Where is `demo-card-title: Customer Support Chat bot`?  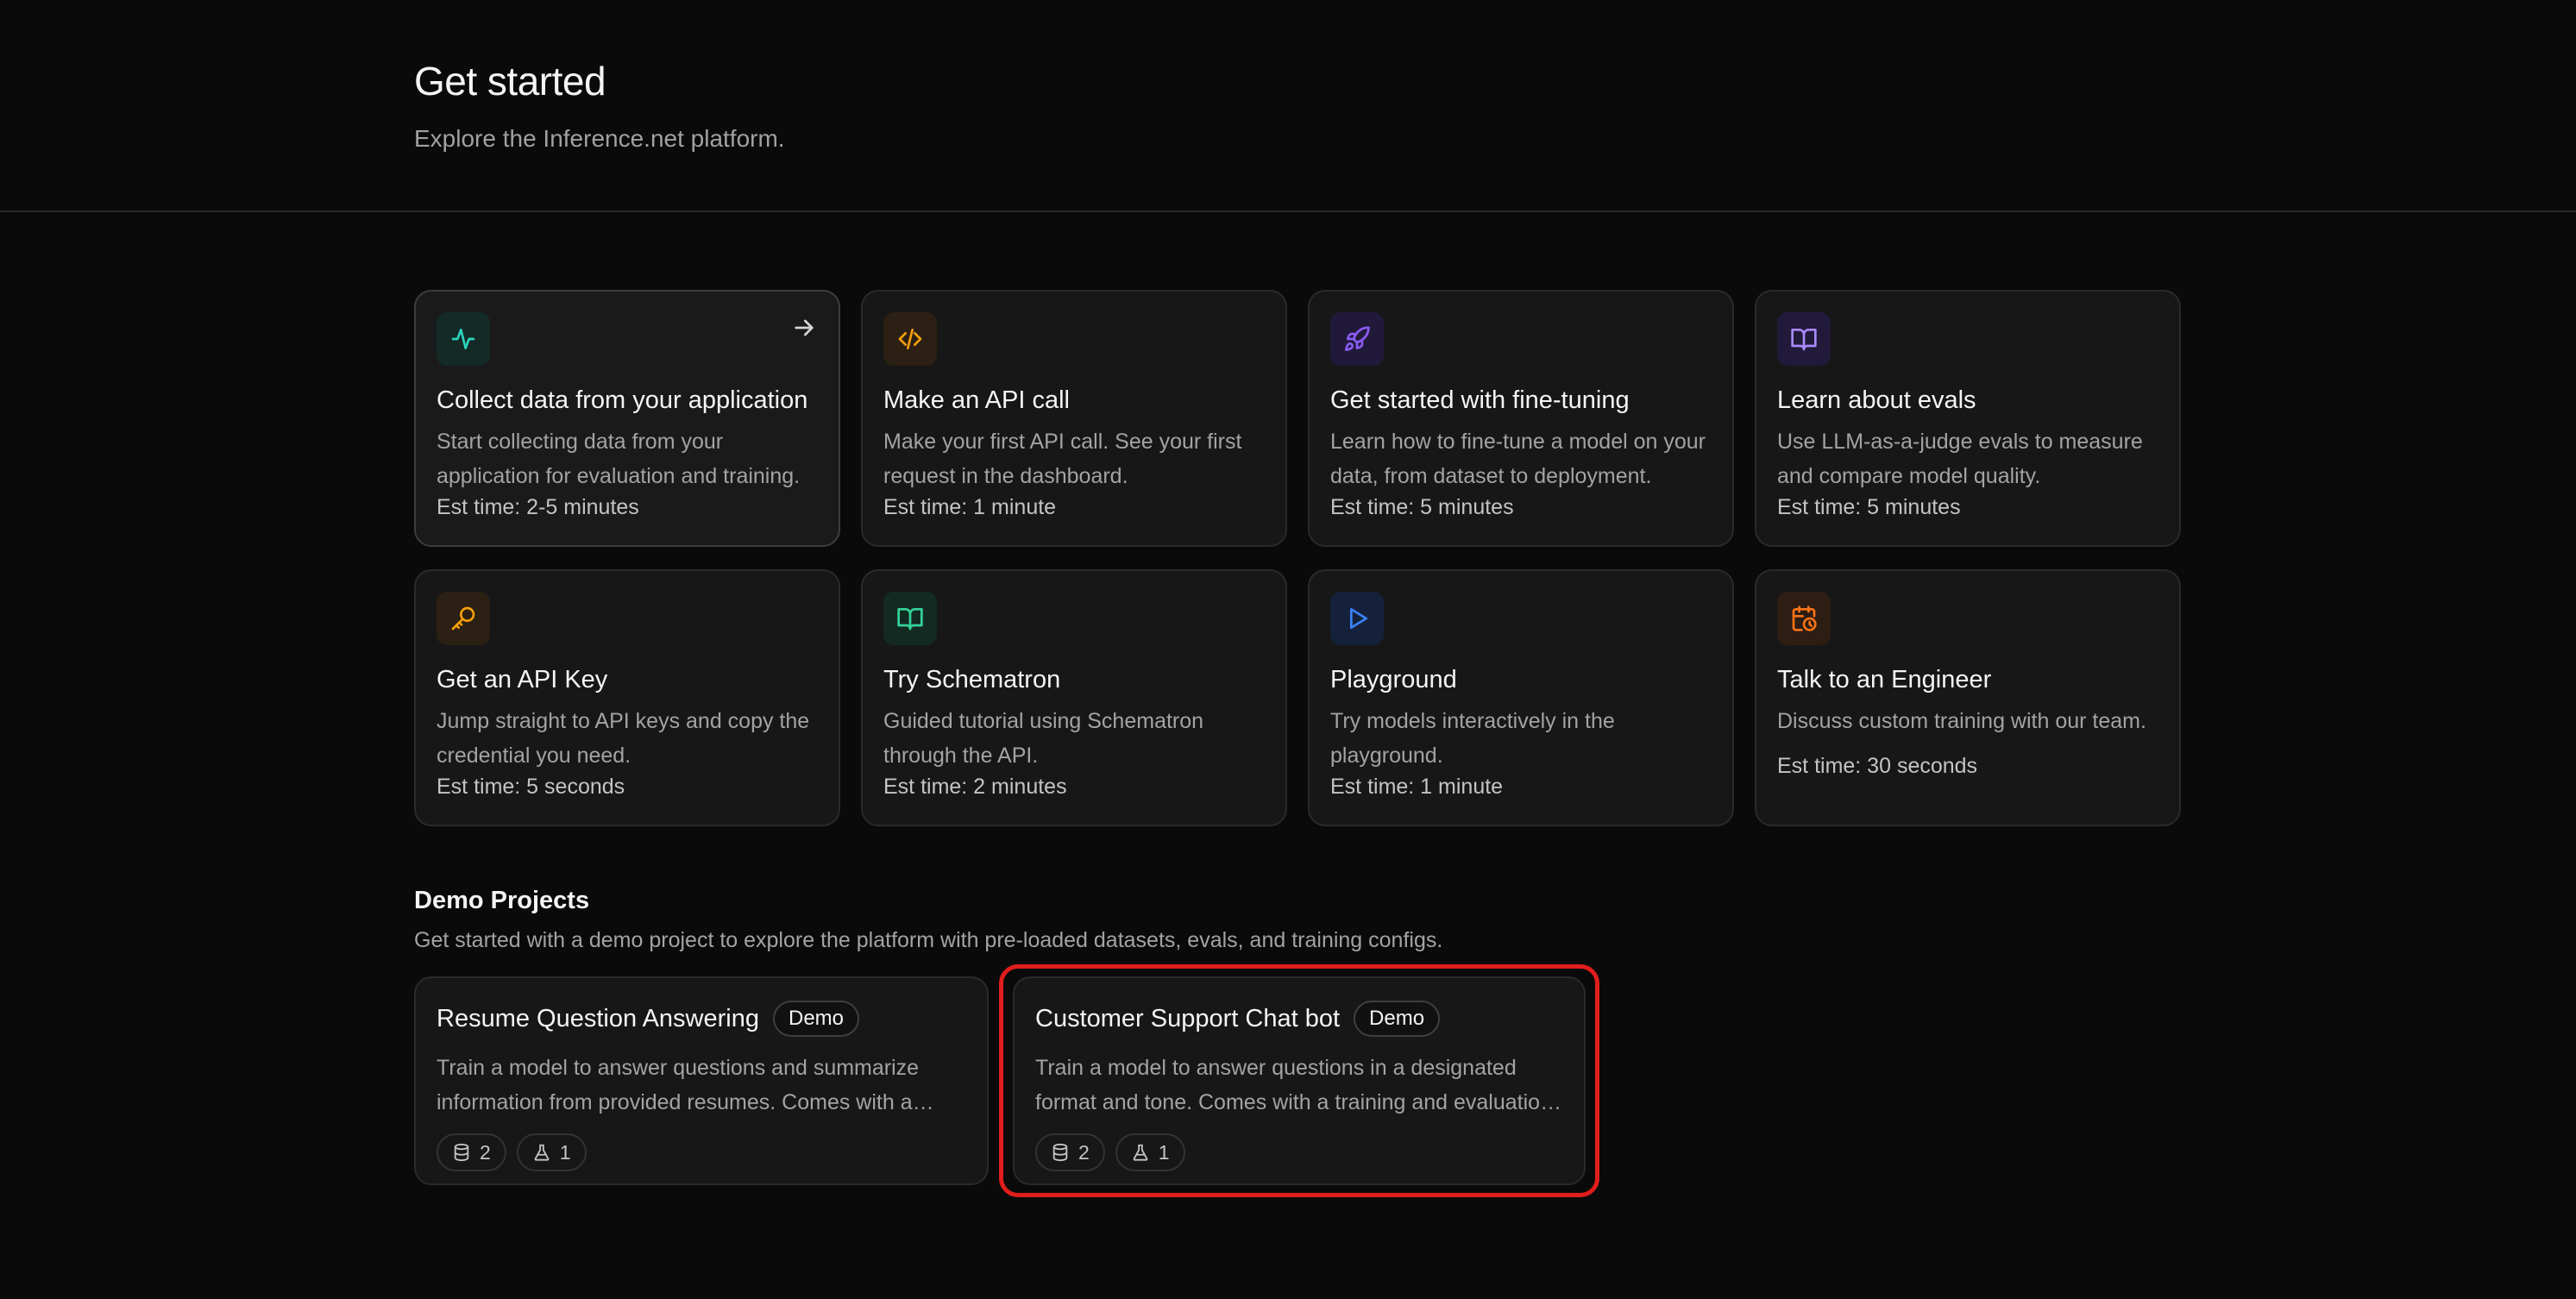 demo-card-title: Customer Support Chat bot is located at coordinates (1188, 1019).